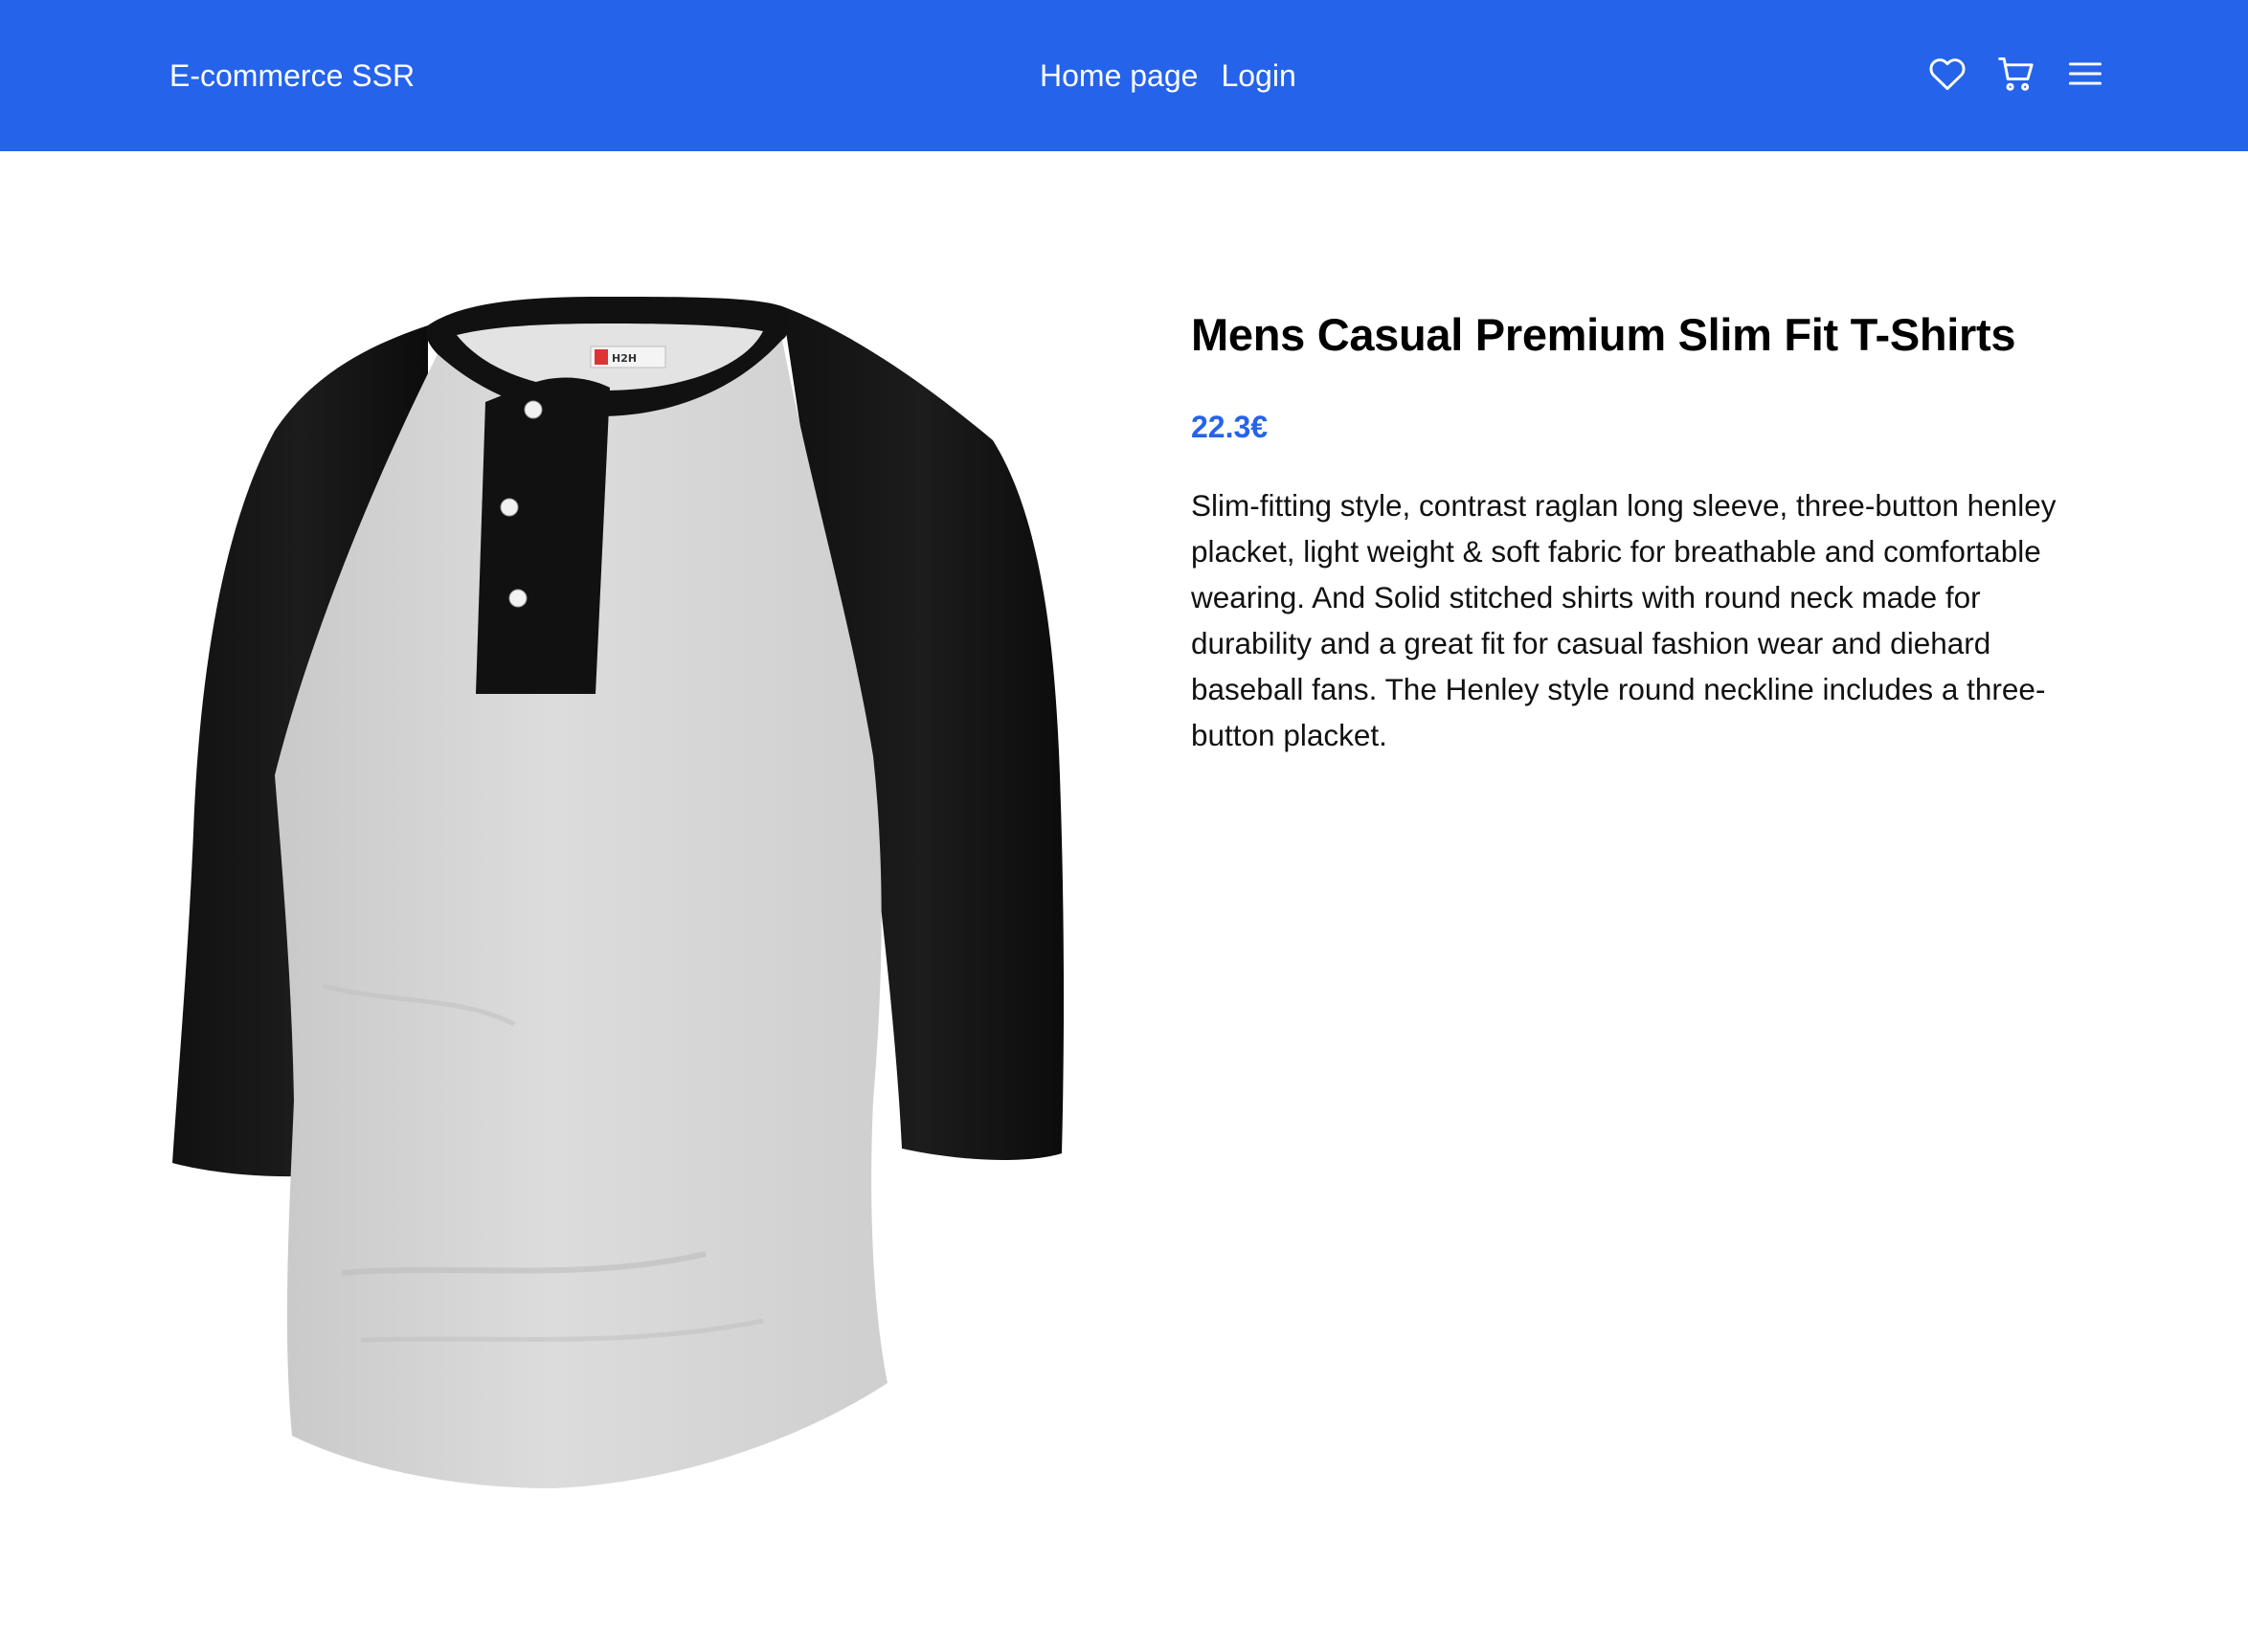 Image resolution: width=2248 pixels, height=1652 pixels. I want to click on brand-link: E-commerce SSR, so click(292, 76).